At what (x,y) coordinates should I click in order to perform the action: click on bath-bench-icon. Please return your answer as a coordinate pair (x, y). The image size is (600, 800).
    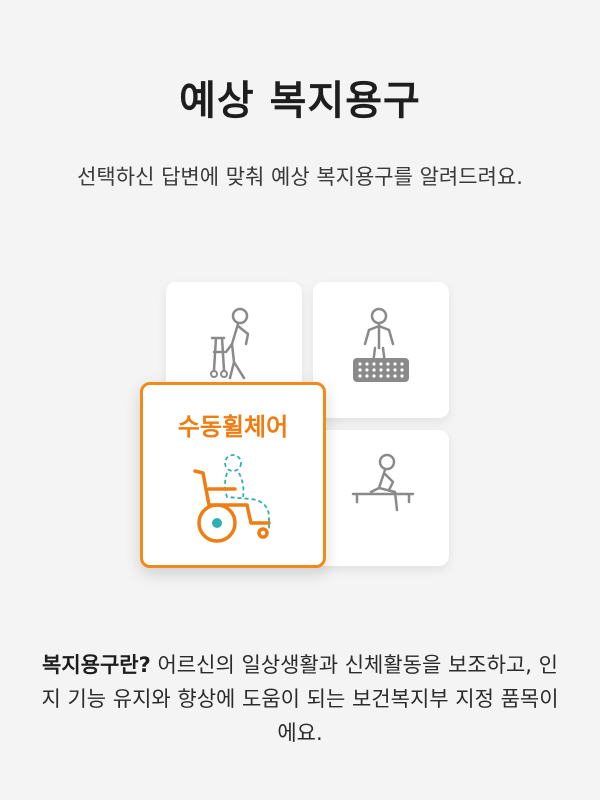
    Looking at the image, I should click on (383, 482).